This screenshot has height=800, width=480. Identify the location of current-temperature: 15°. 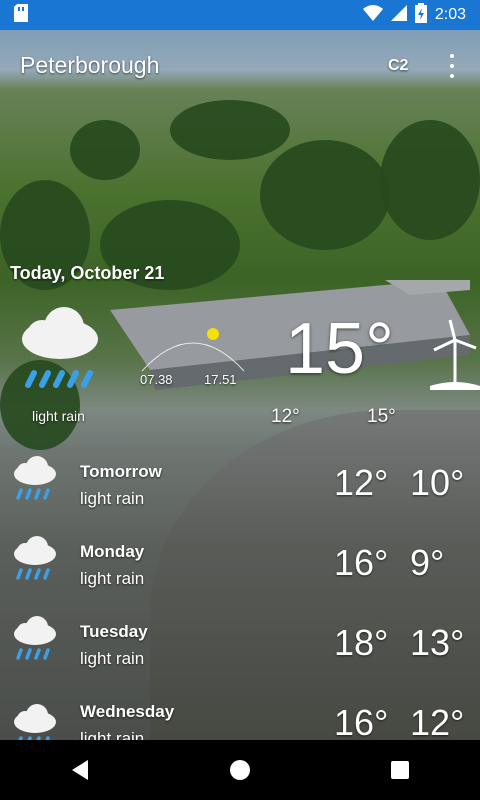
(339, 349).